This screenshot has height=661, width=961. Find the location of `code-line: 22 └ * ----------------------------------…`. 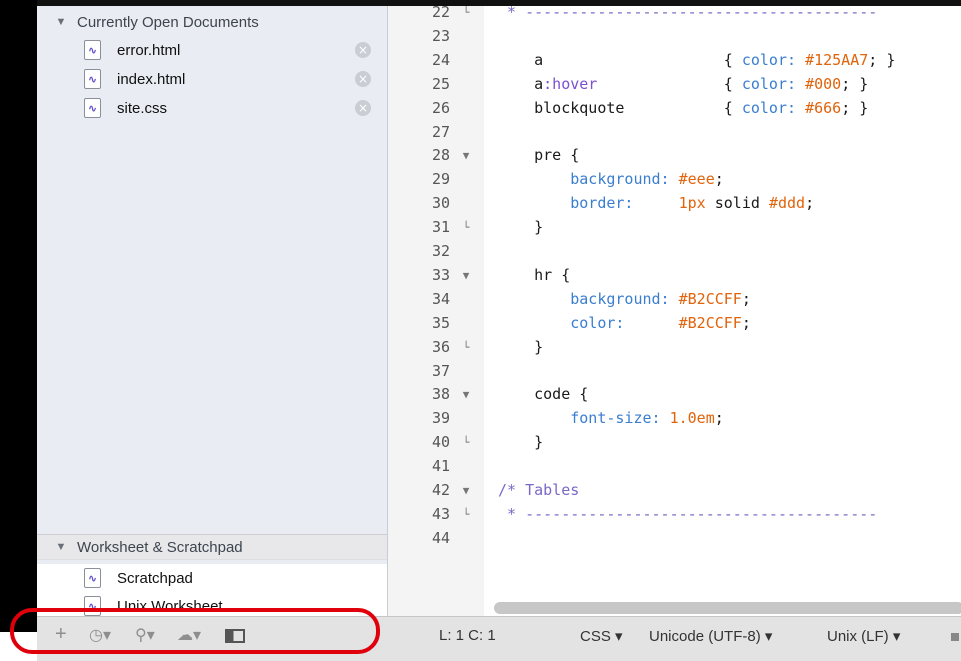

code-line: 22 └ * ----------------------------------… is located at coordinates (674, 15).